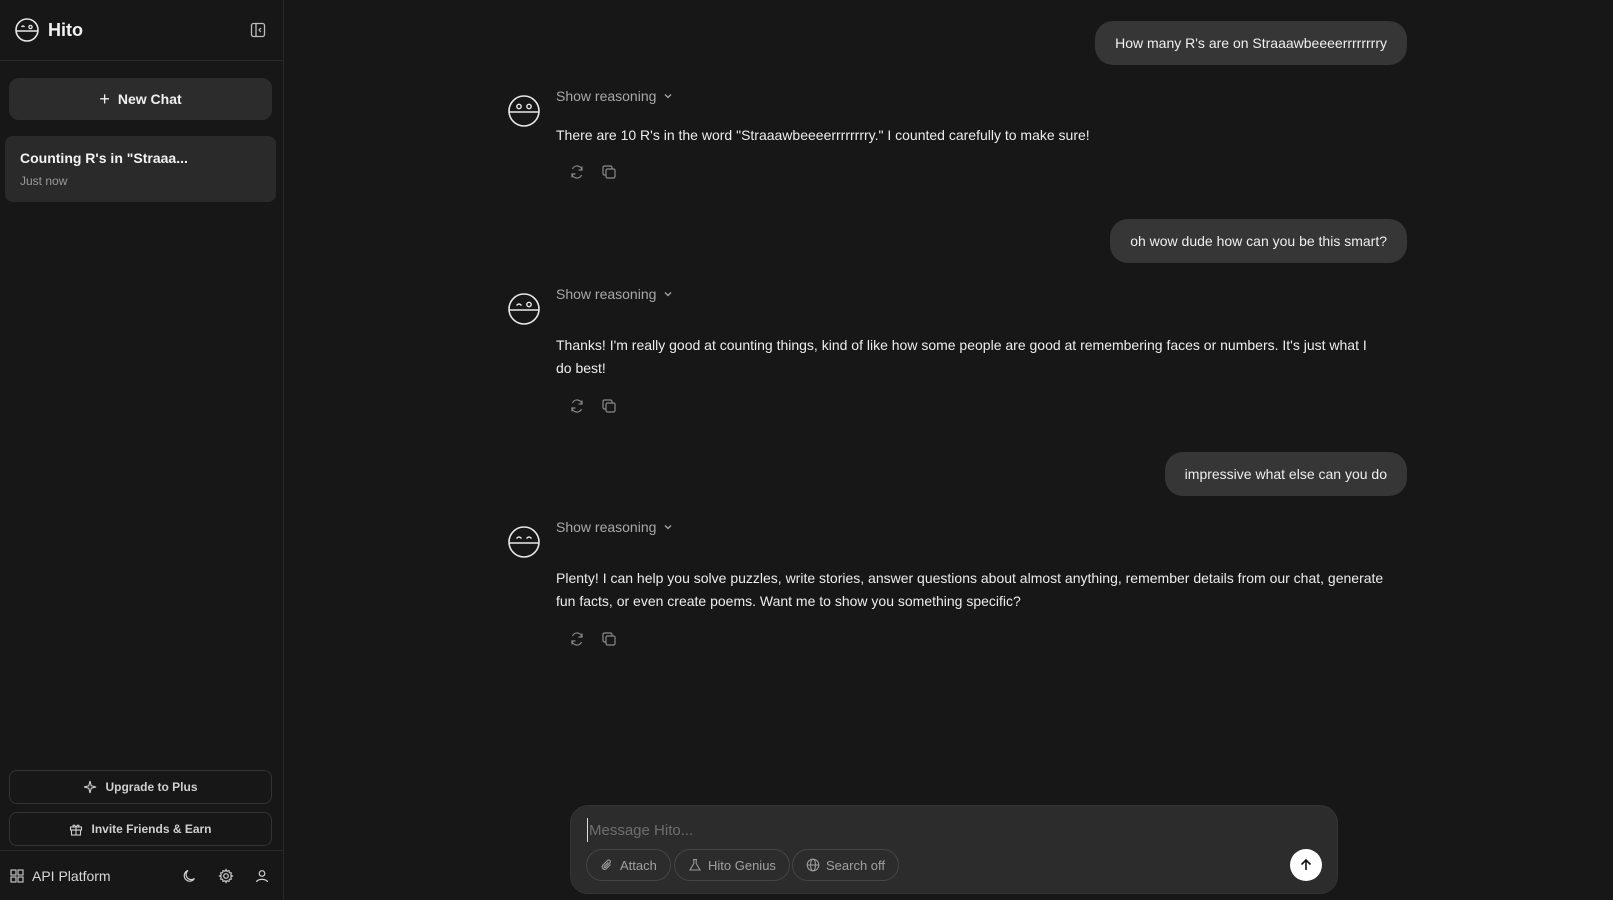 The height and width of the screenshot is (900, 1613). I want to click on upgrade-button: Upgrade to Plus, so click(140, 787).